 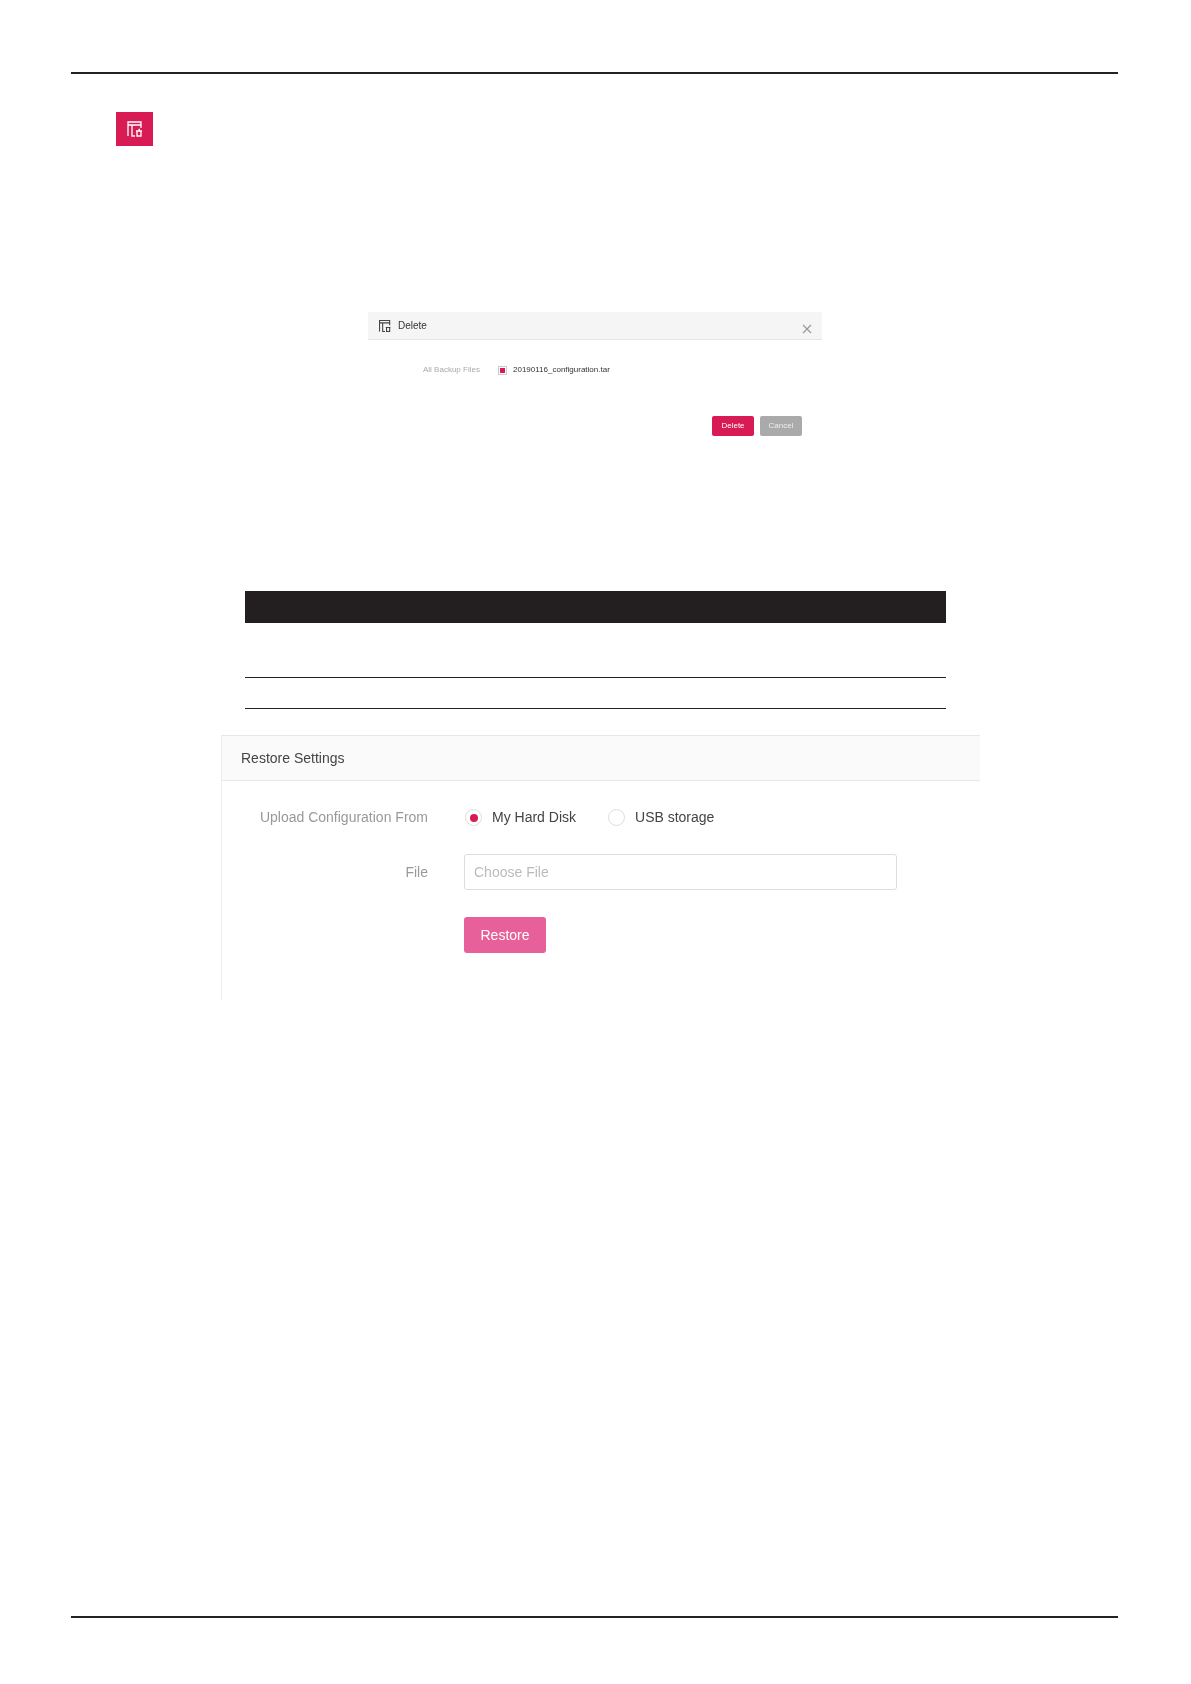 What do you see at coordinates (412, 326) in the screenshot?
I see `dialog-title: Delete` at bounding box center [412, 326].